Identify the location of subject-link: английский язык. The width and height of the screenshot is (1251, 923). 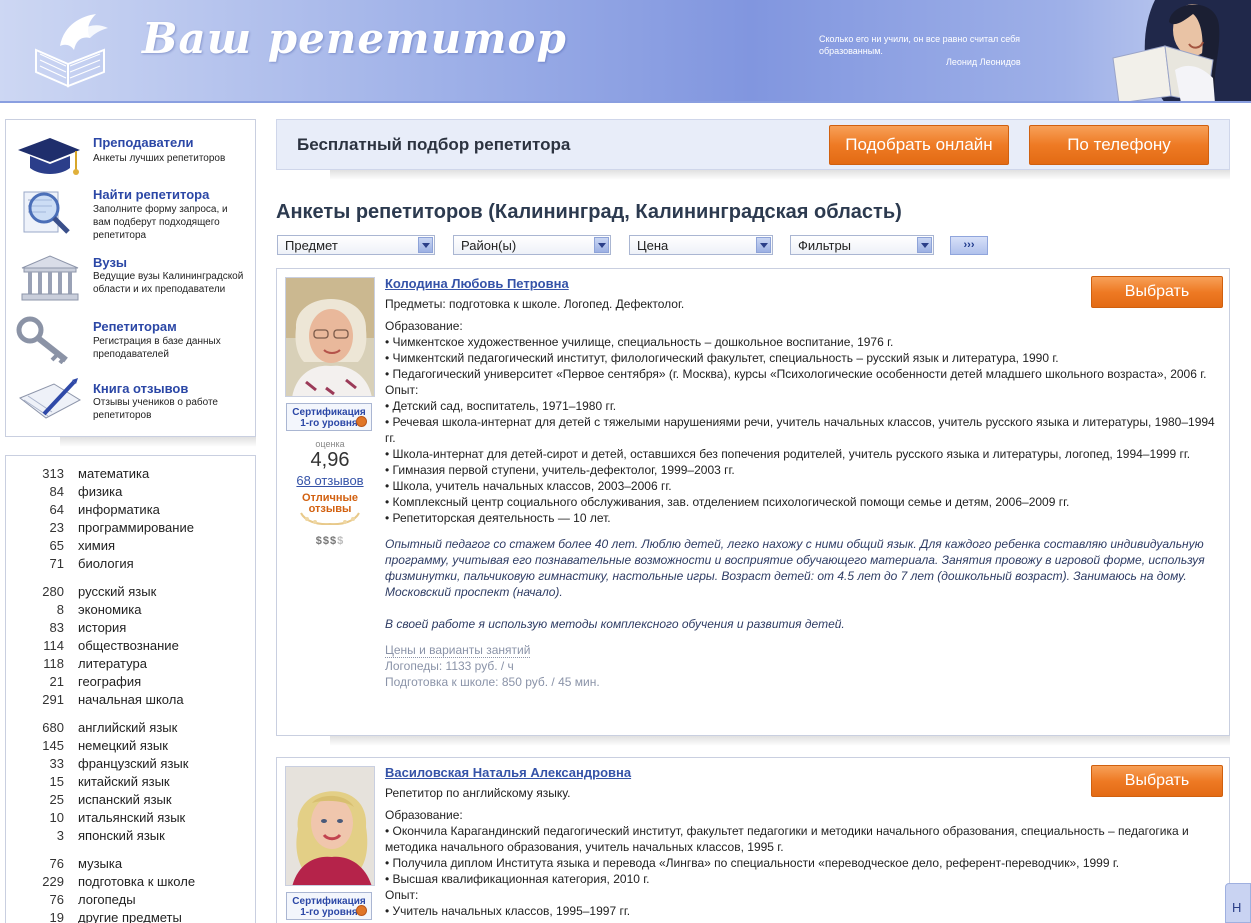
(127, 728).